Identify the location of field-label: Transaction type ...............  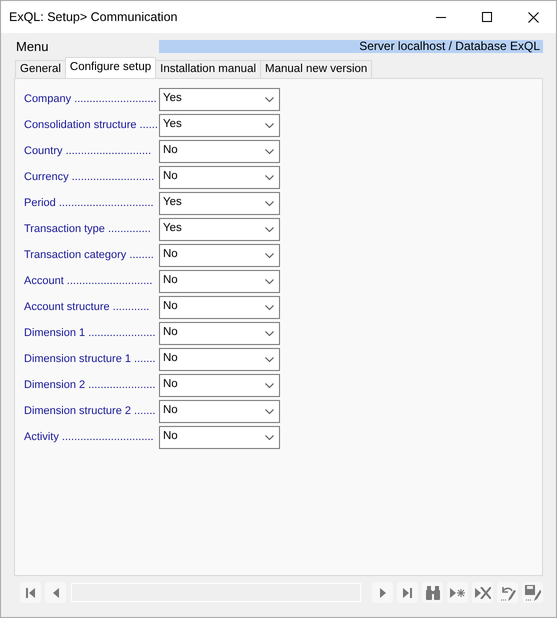
(88, 229).